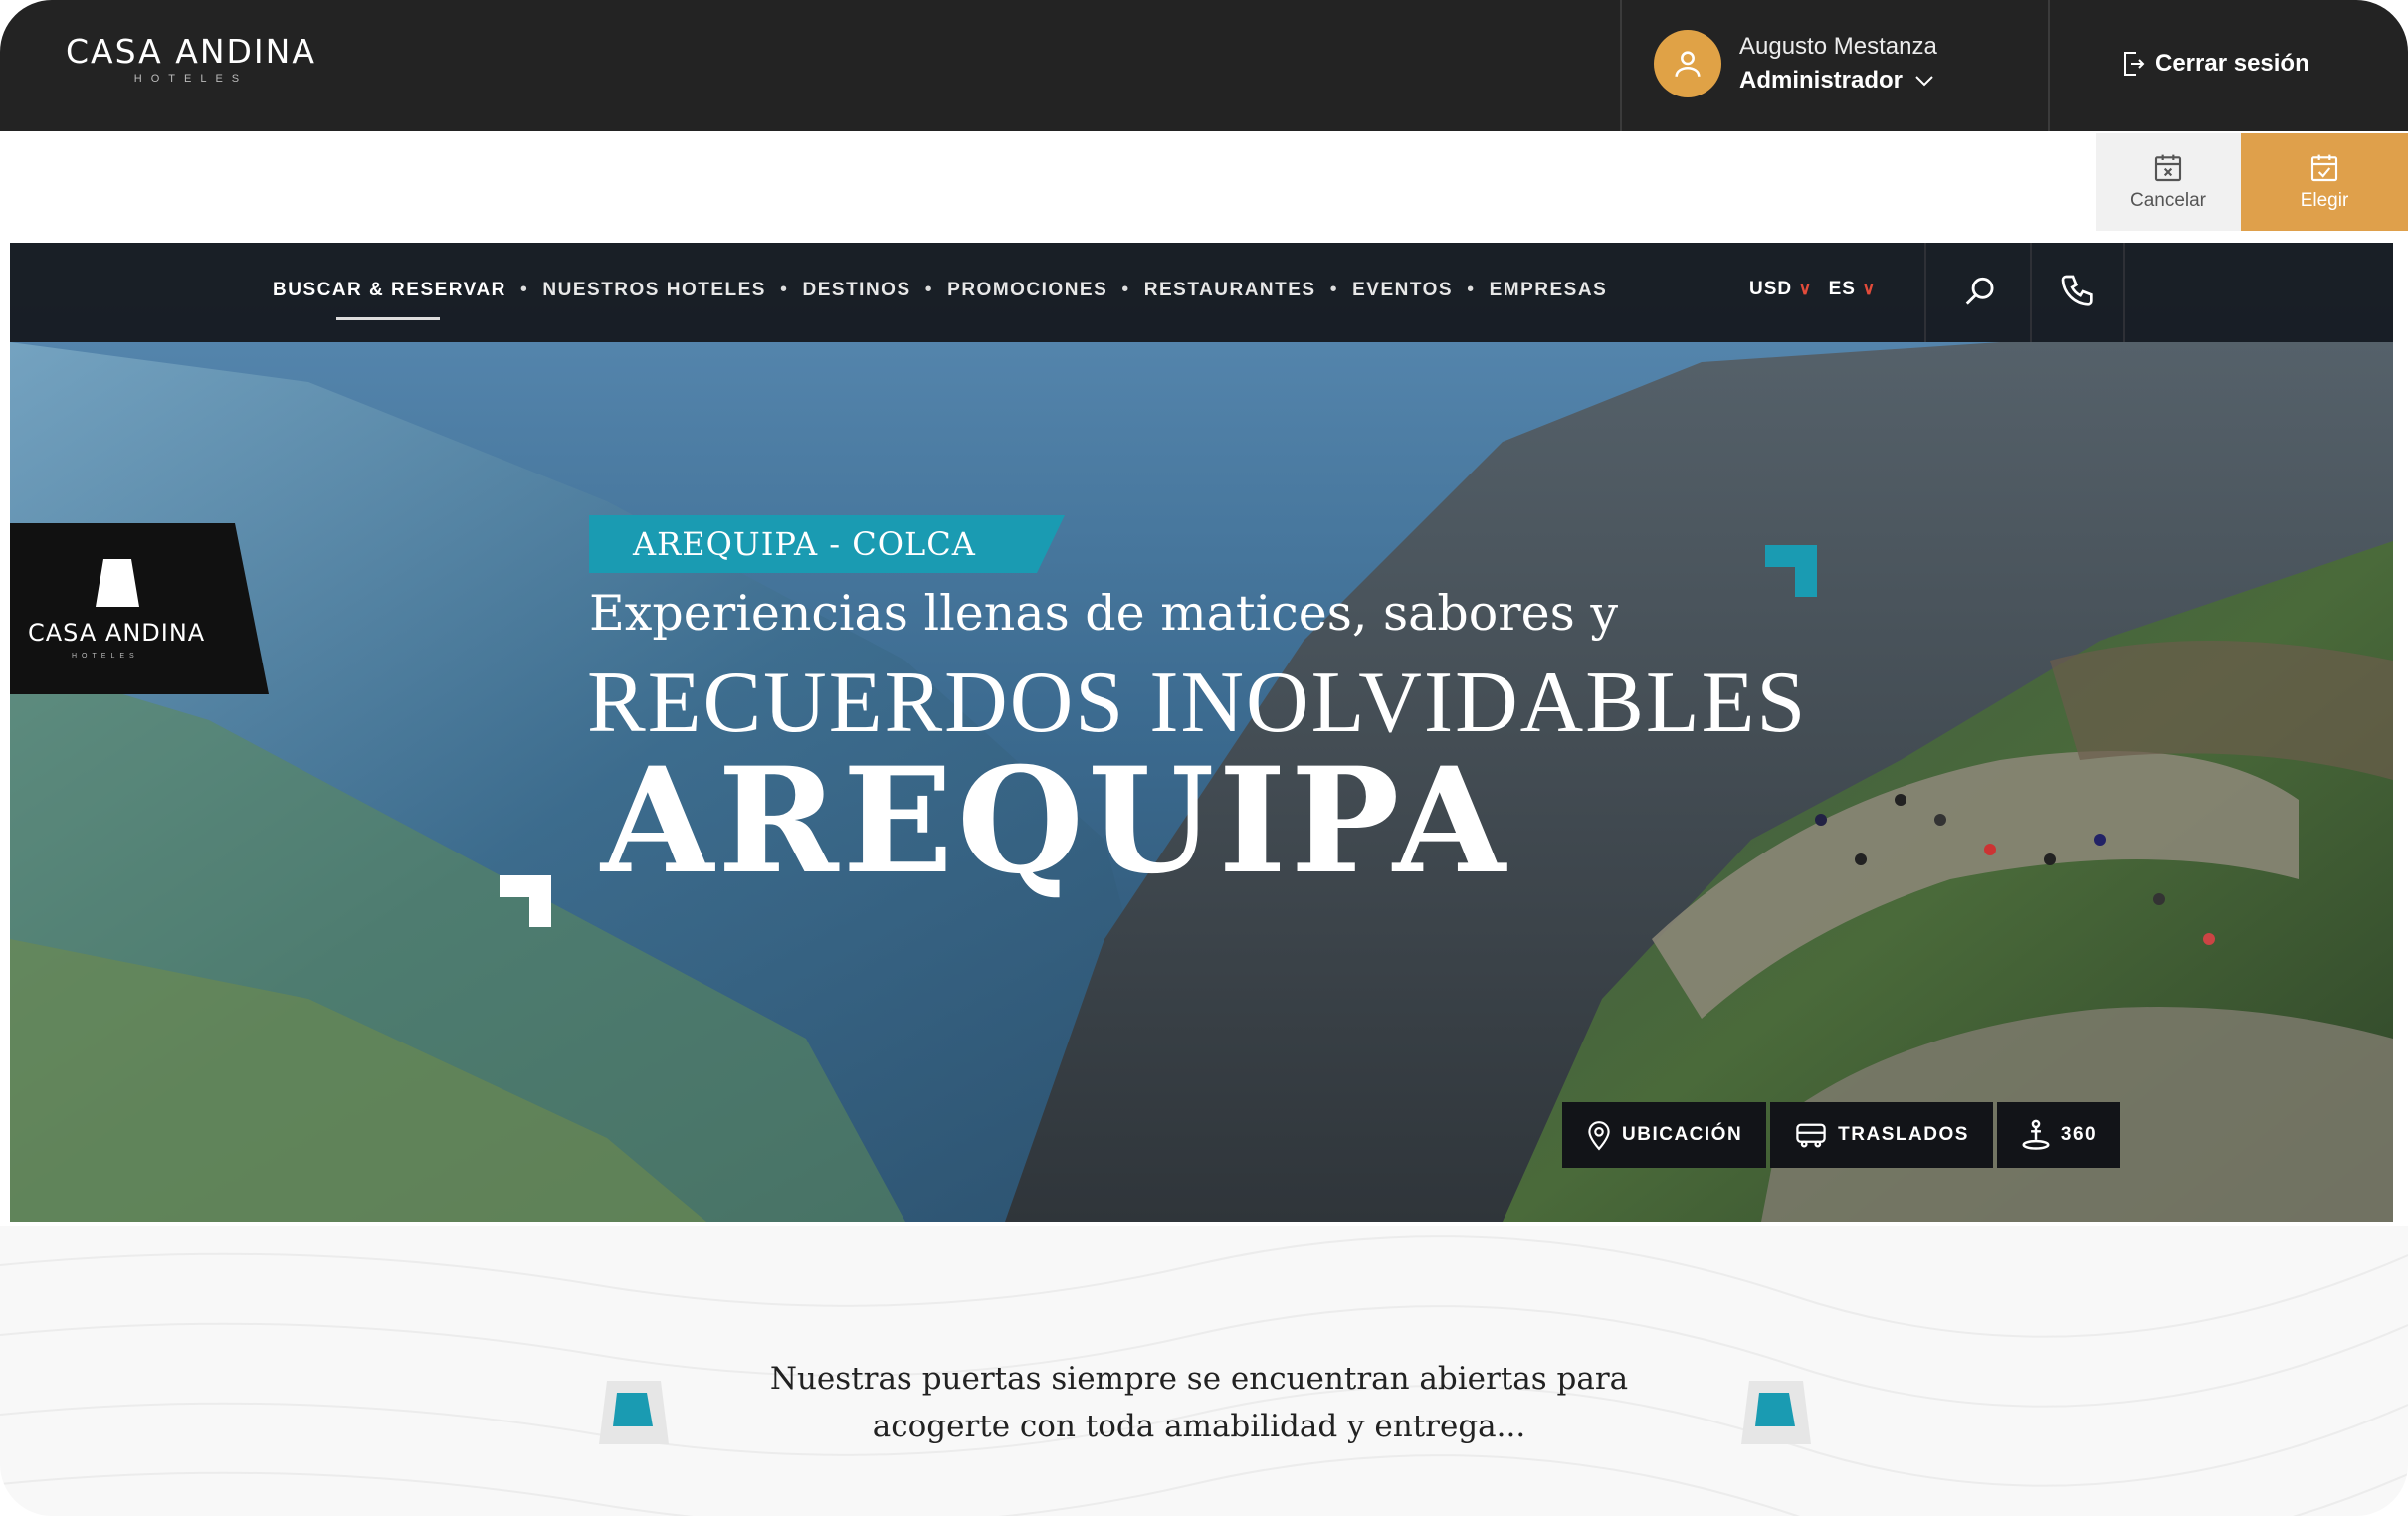  I want to click on choose-label: Elegir, so click(2324, 200).